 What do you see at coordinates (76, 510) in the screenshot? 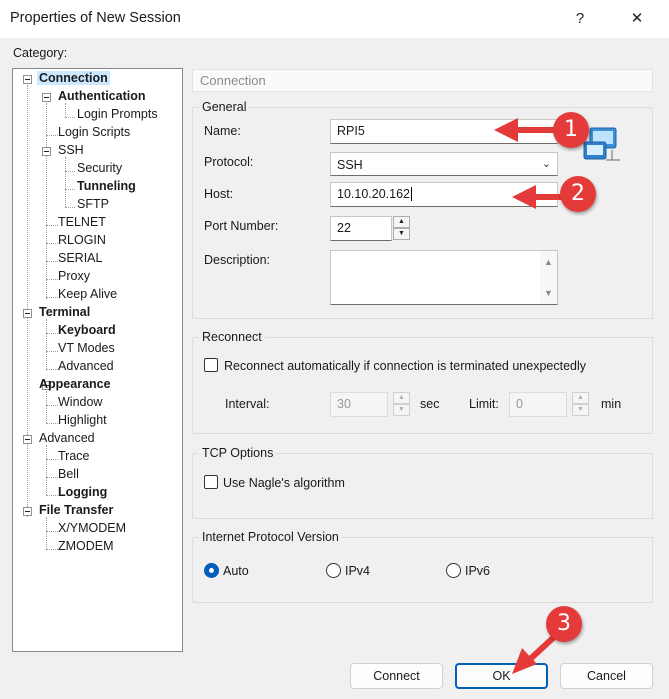
I see `tree-item-file-transfer: File Transfer` at bounding box center [76, 510].